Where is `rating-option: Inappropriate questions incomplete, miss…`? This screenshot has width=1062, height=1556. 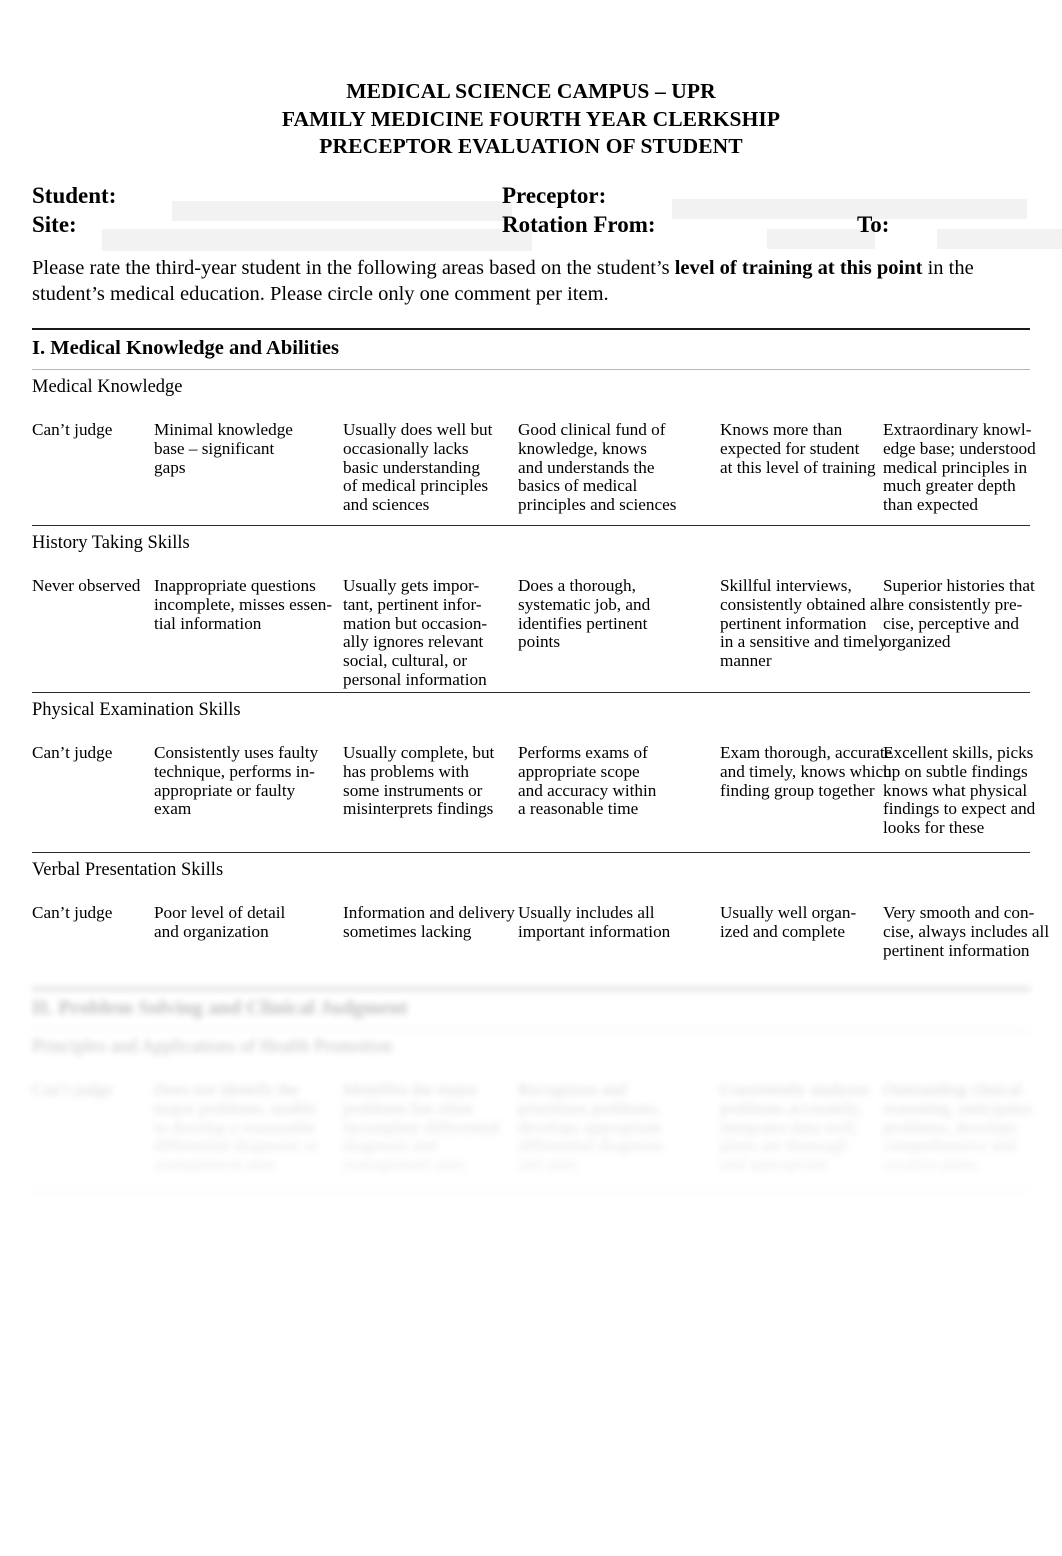
rating-option: Inappropriate questions incomplete, miss… is located at coordinates (245, 604).